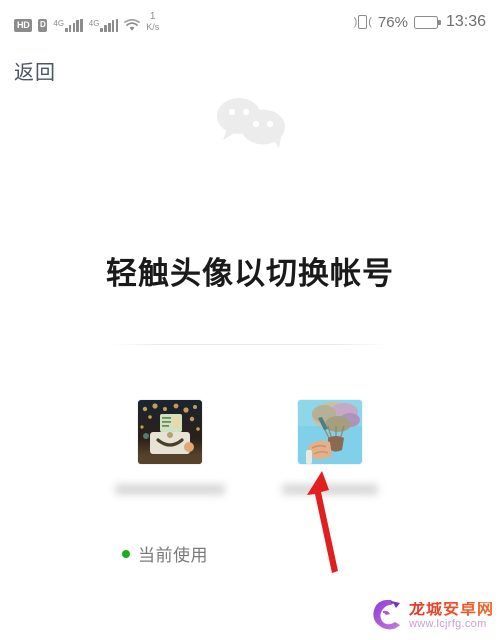 This screenshot has height=640, width=500. I want to click on site-watermark: 龙城安卓网 www.lcjrfg.com, so click(431, 616).